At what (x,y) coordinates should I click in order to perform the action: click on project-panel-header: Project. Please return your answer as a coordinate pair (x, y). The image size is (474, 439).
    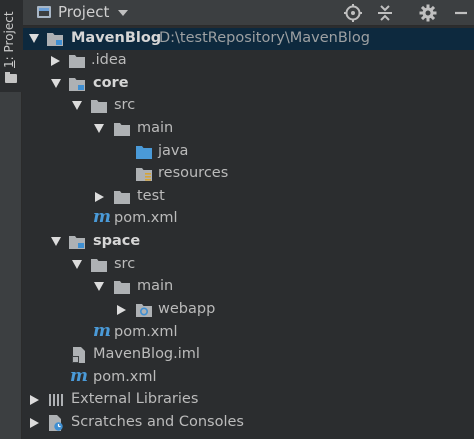
    Looking at the image, I should click on (248, 13).